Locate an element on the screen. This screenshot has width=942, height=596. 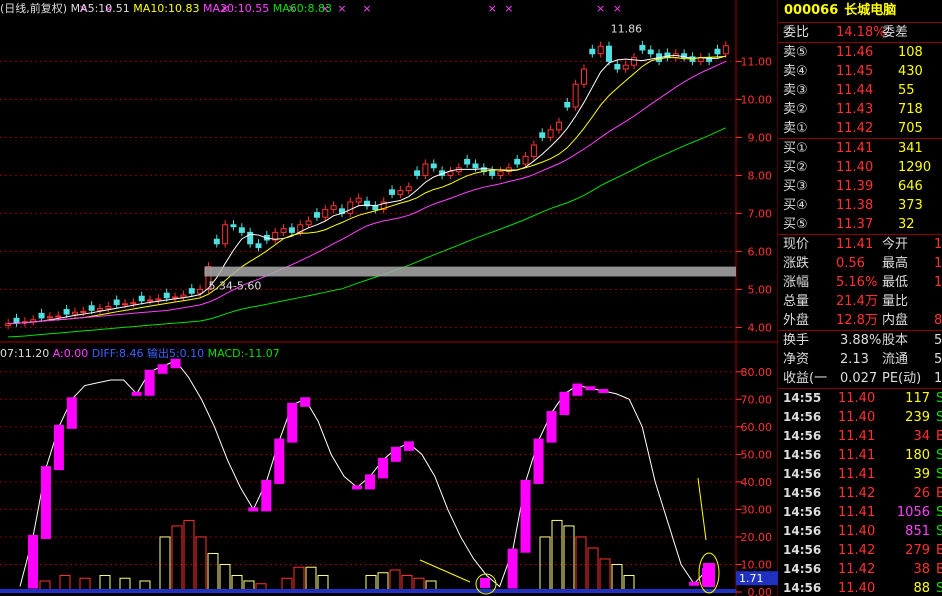
stat-value: 11.41 is located at coordinates (855, 244).